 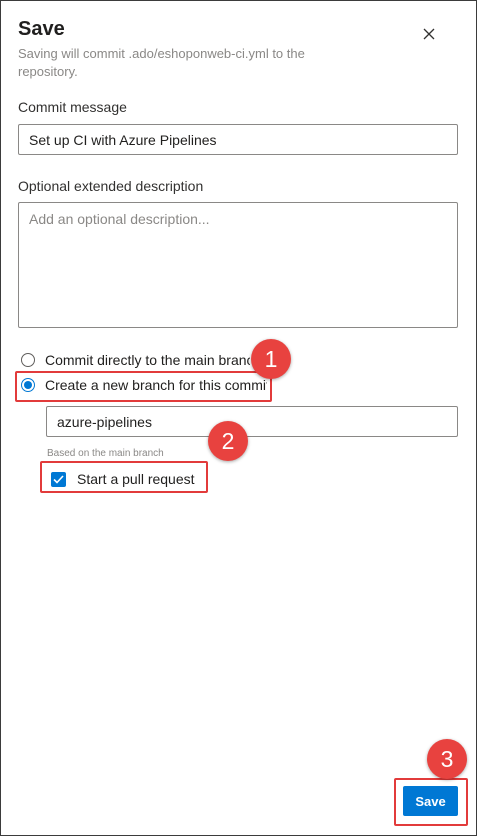 What do you see at coordinates (238, 139) in the screenshot?
I see `commit-message-input` at bounding box center [238, 139].